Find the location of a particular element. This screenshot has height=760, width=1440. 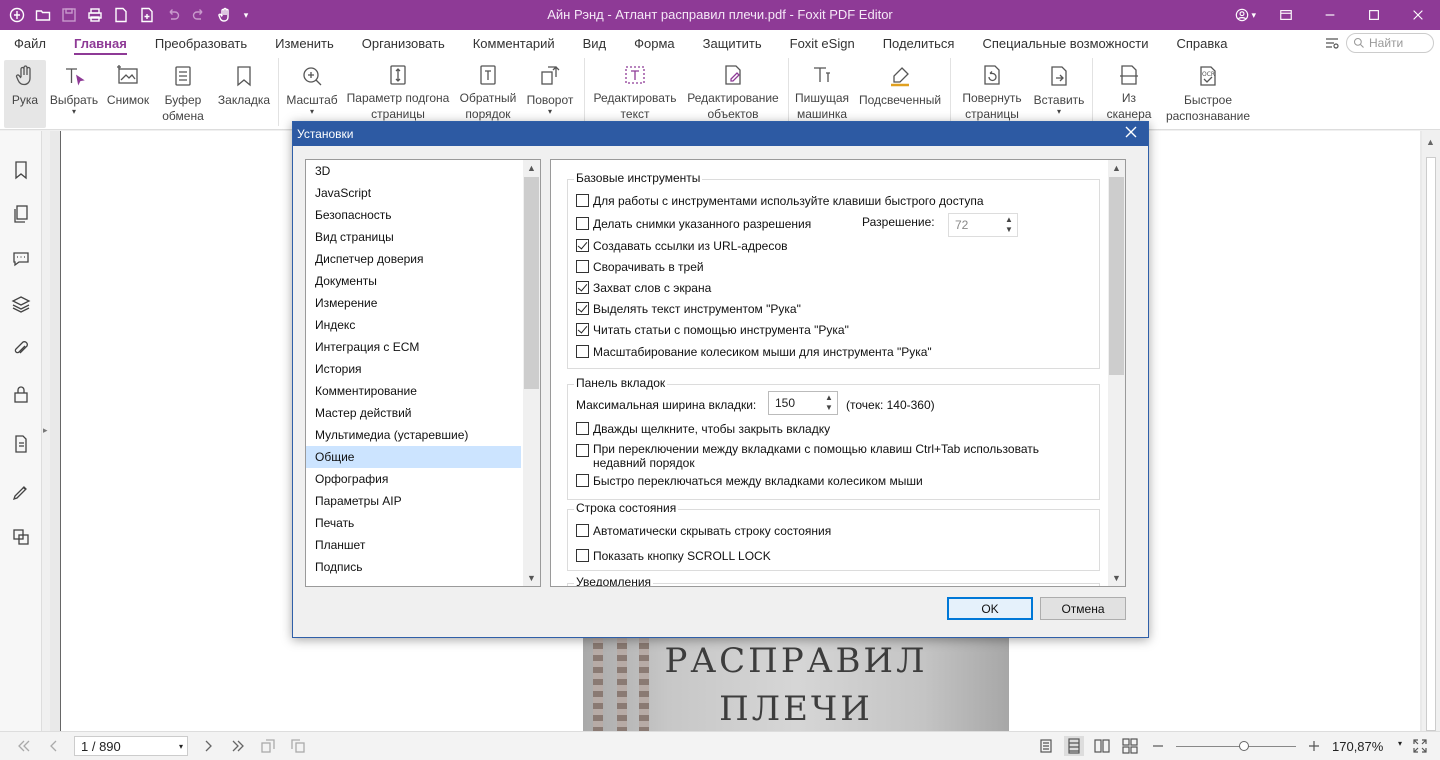

account-menu: ▾ is located at coordinates (1245, 15).